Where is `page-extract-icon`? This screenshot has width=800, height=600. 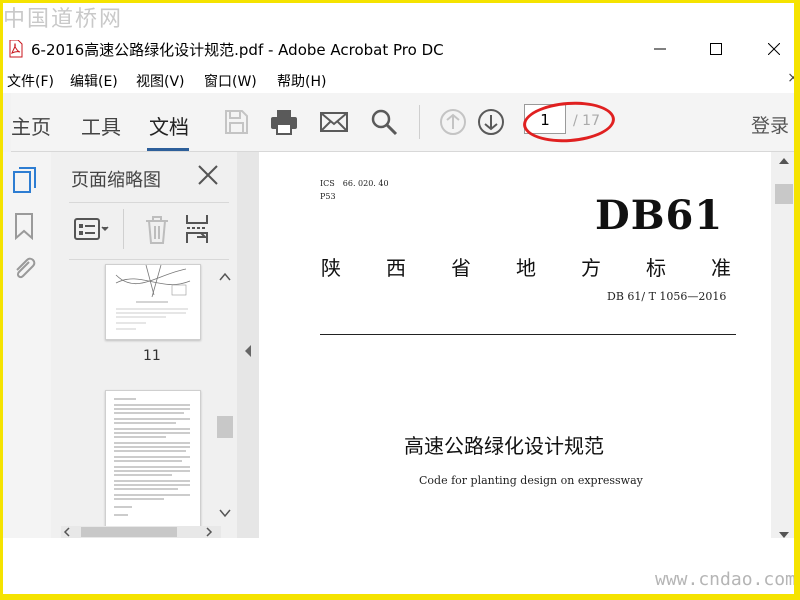 page-extract-icon is located at coordinates (197, 229).